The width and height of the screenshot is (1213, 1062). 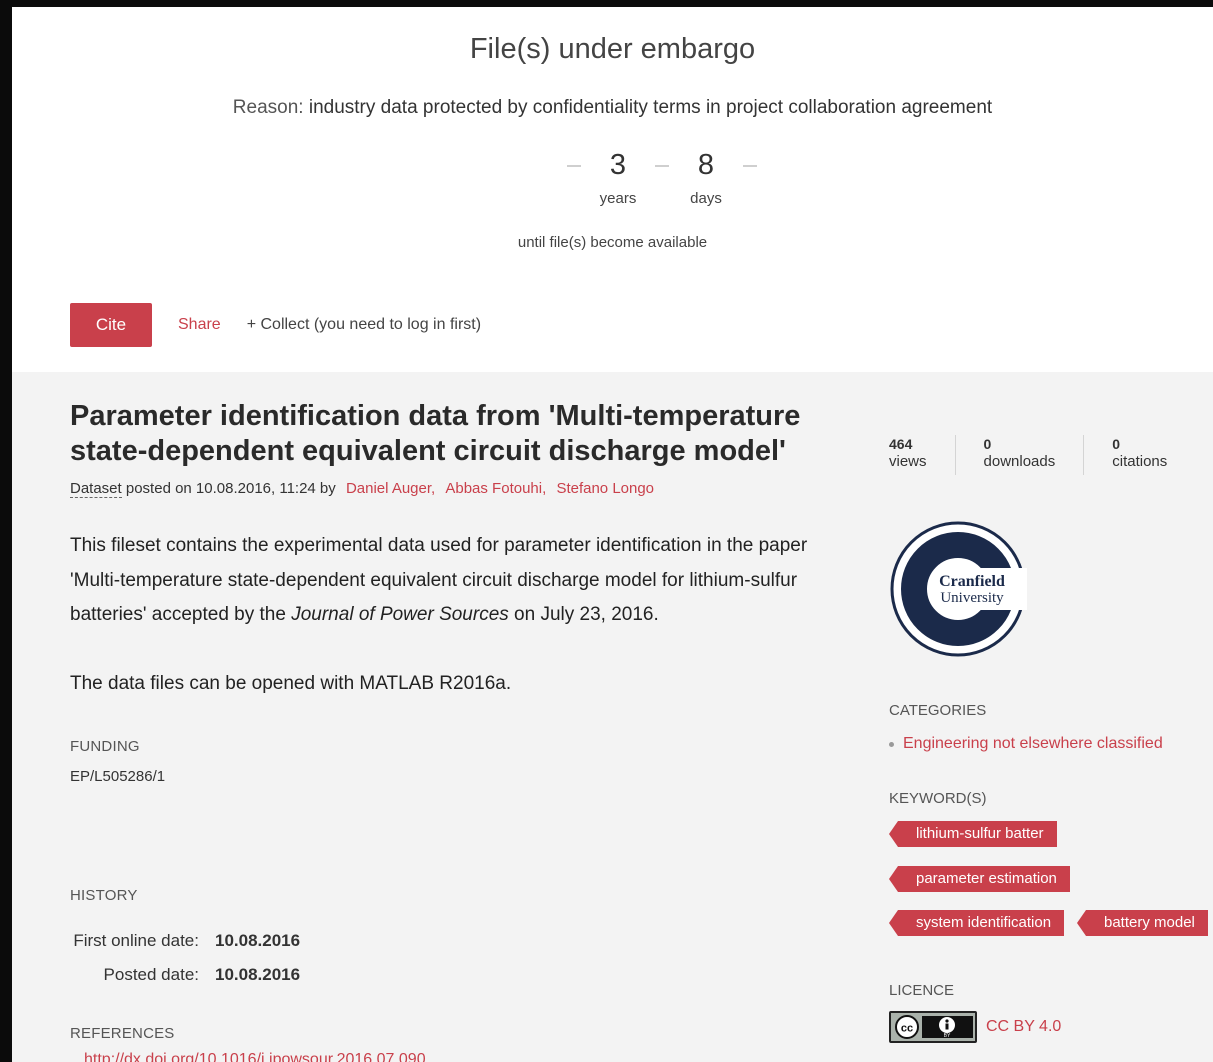 I want to click on stat-label: citations, so click(x=1140, y=461).